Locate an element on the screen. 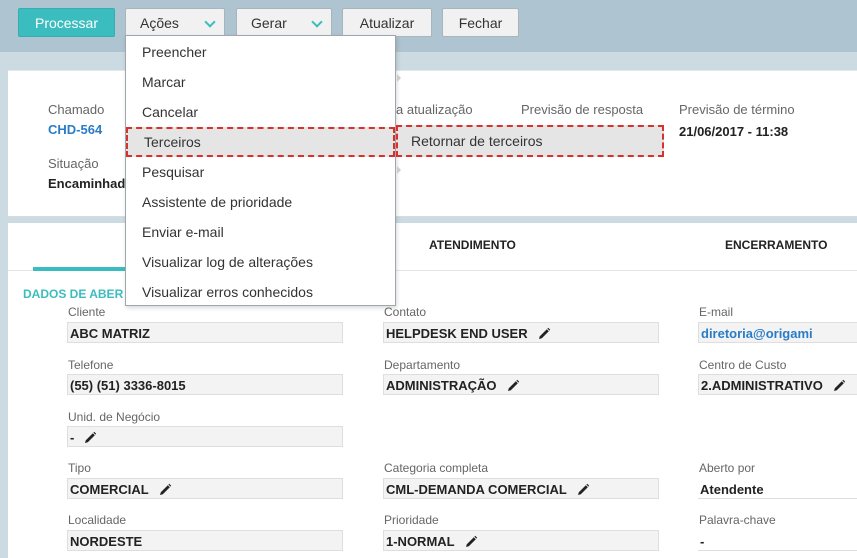 Image resolution: width=857 pixels, height=558 pixels. aberto-por-value: Atendente is located at coordinates (732, 489).